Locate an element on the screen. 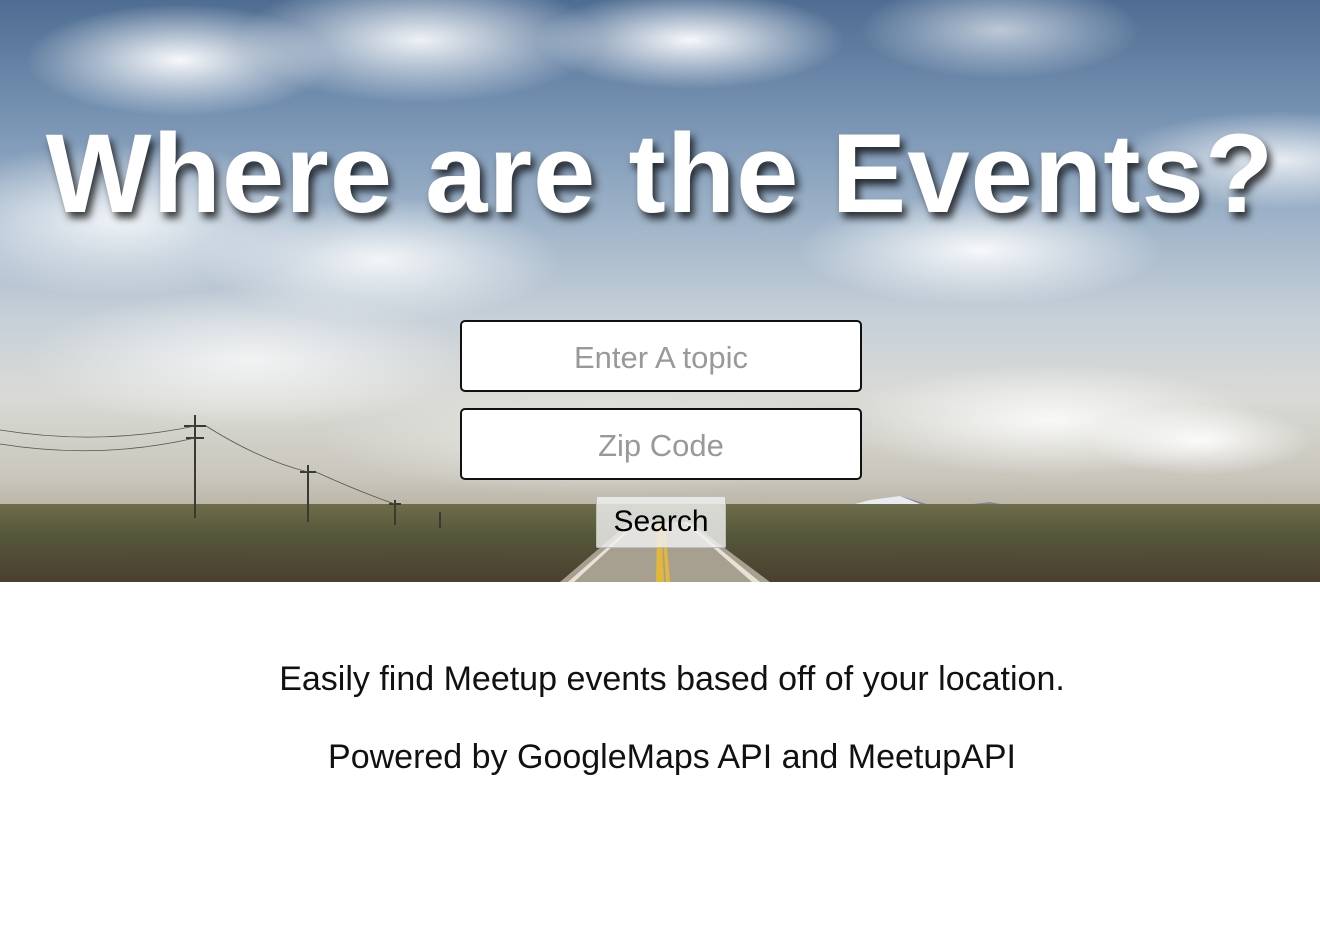  search-button: Search is located at coordinates (661, 522).